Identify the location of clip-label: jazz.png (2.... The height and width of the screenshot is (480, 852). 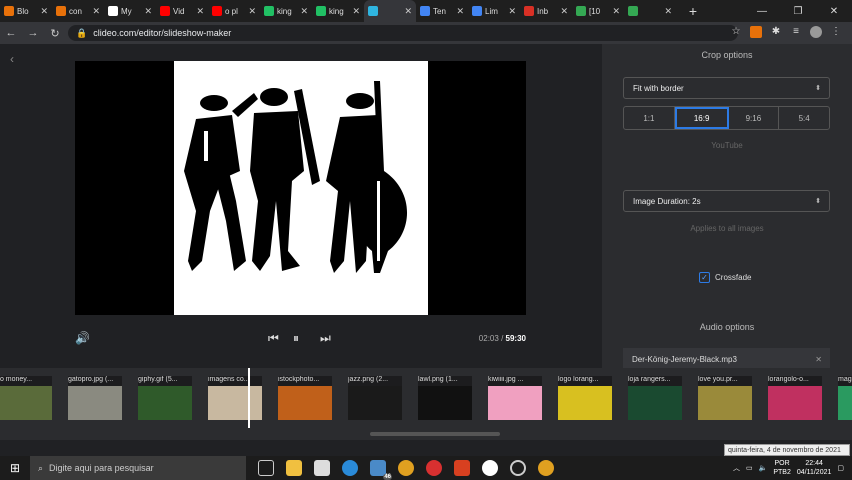
(375, 381).